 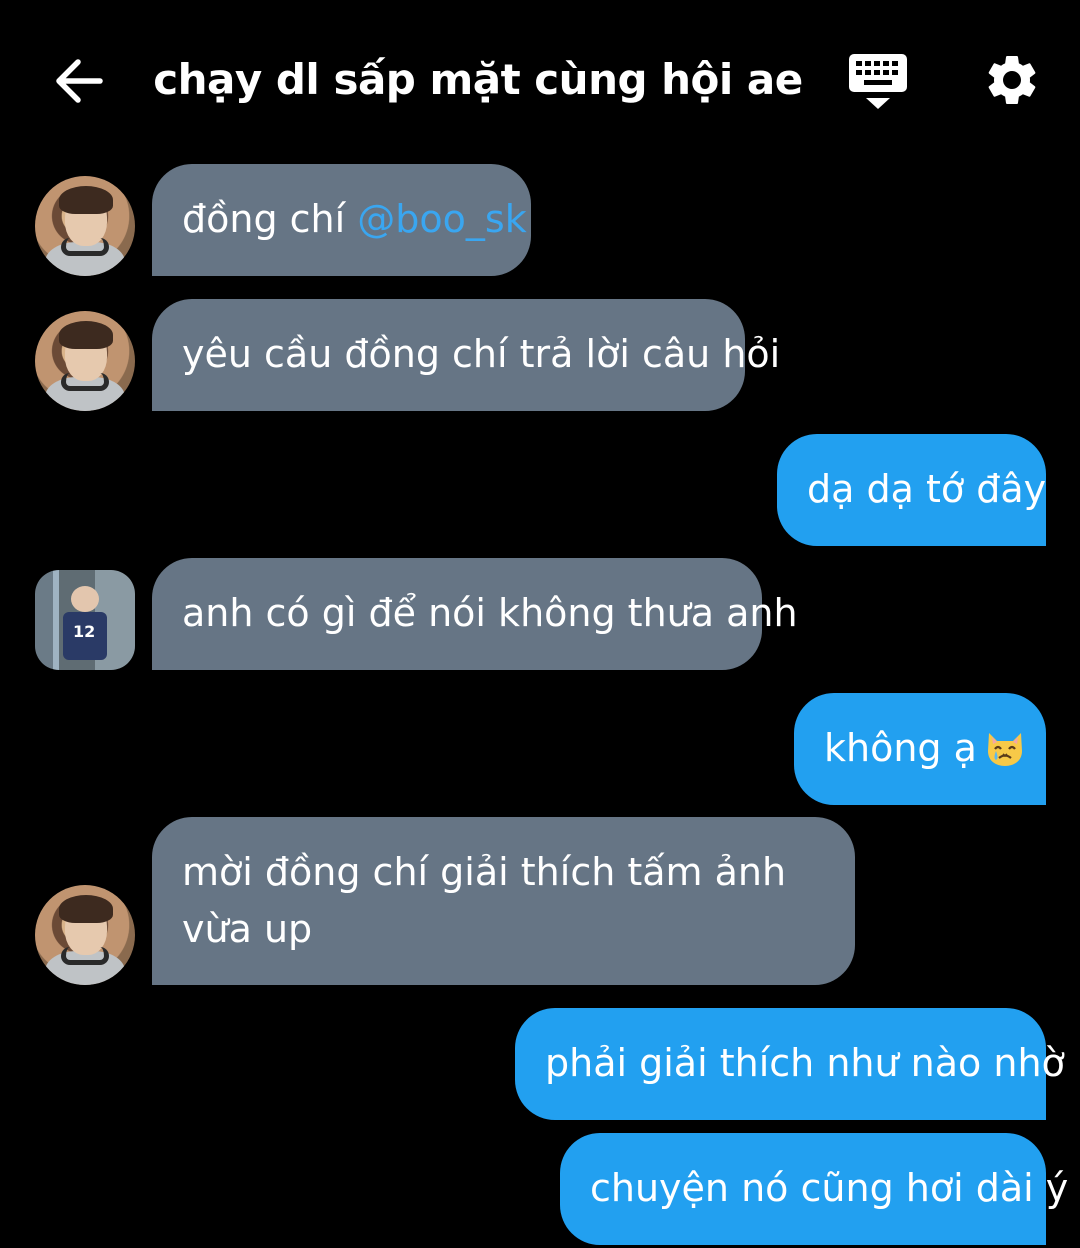 What do you see at coordinates (270, 219) in the screenshot?
I see `message-text: đồng chí` at bounding box center [270, 219].